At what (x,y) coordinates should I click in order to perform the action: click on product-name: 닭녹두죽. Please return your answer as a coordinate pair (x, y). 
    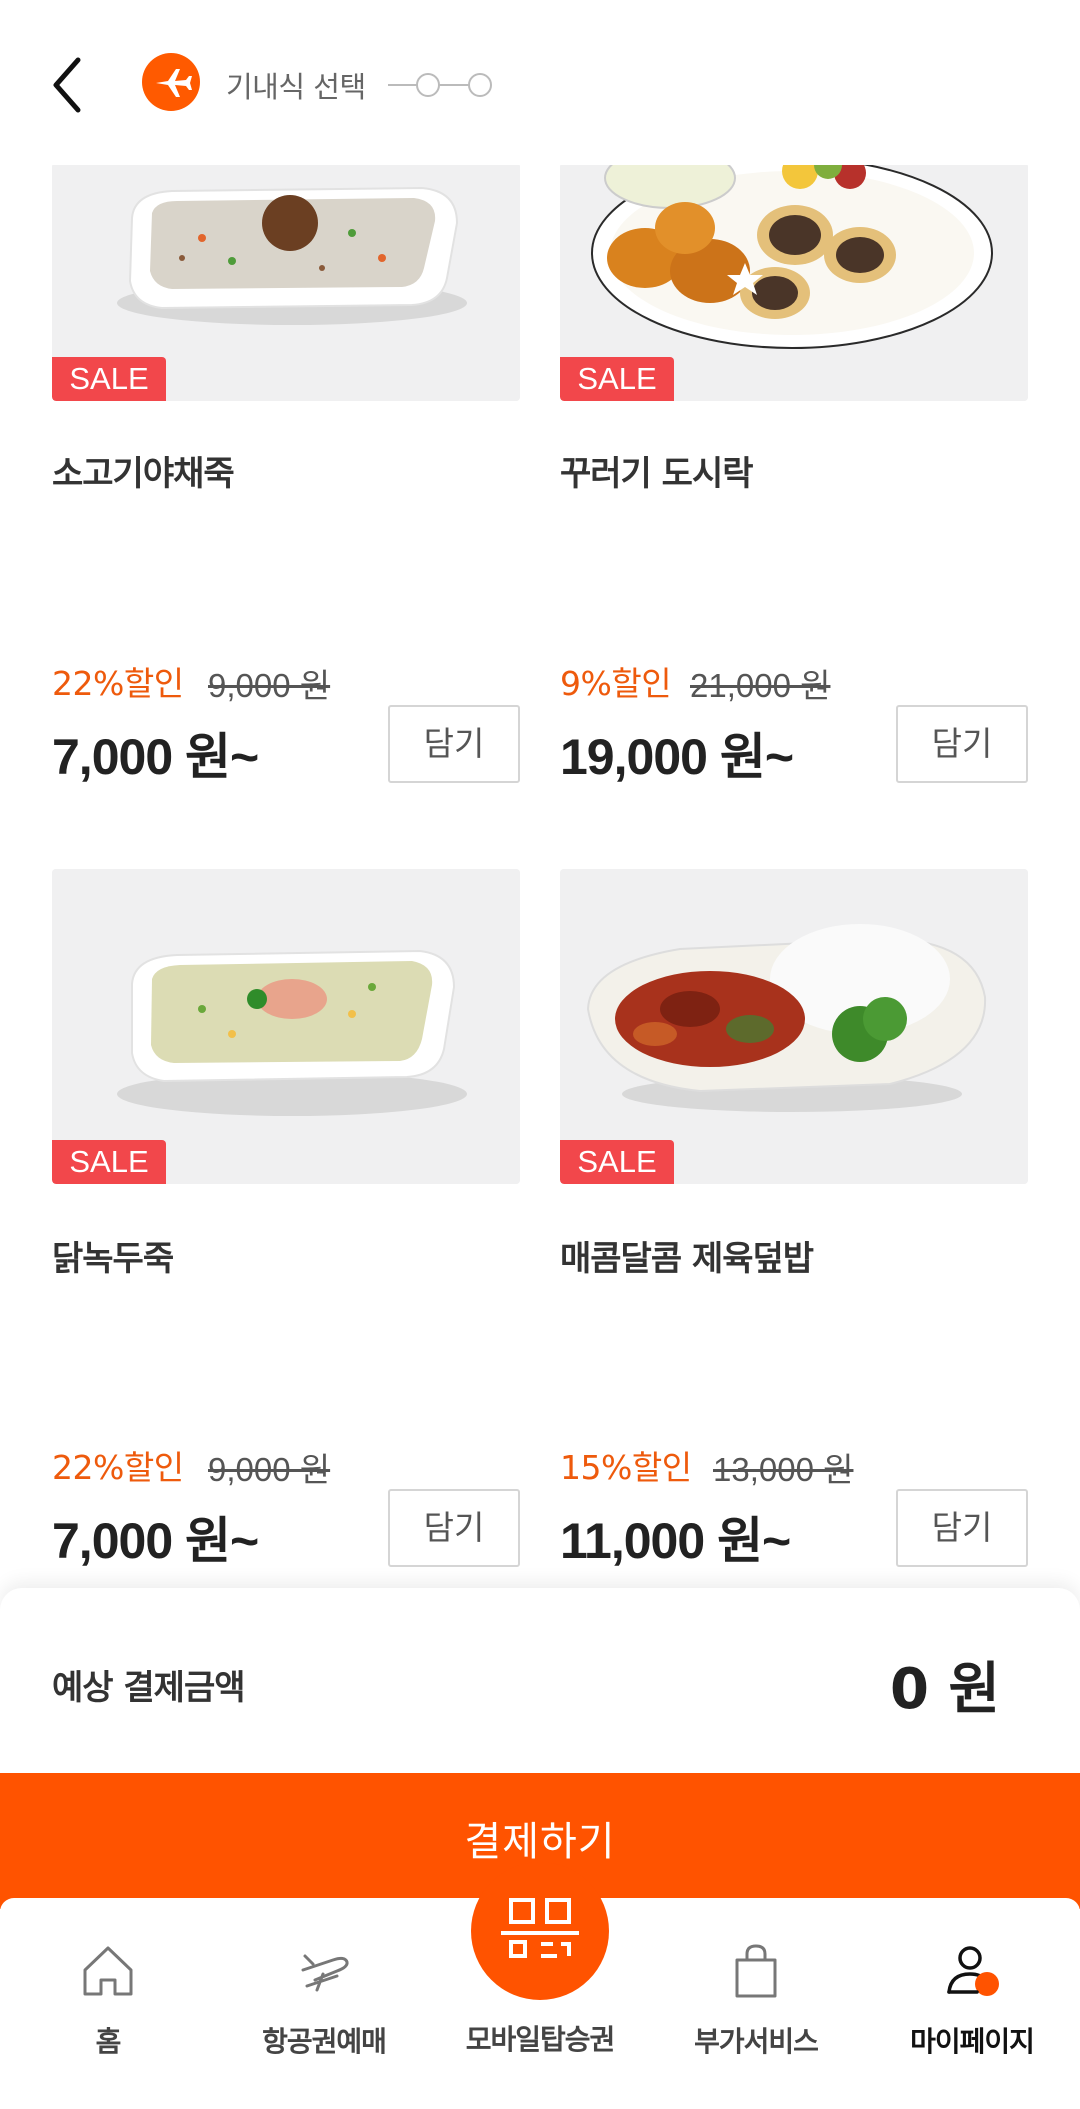
    Looking at the image, I should click on (113, 1255).